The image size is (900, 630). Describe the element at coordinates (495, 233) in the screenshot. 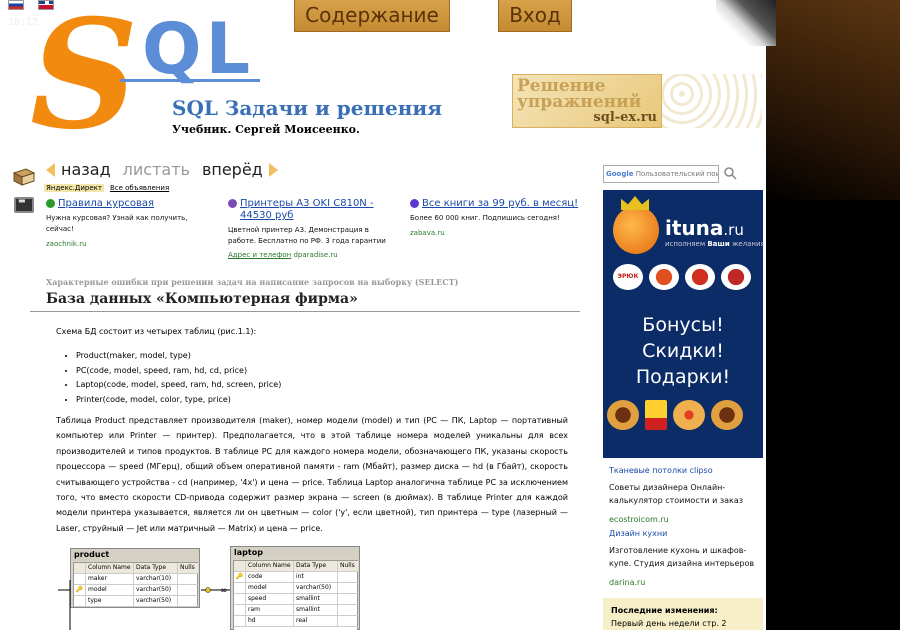

I see `ad-domain: zabava.ru` at that location.